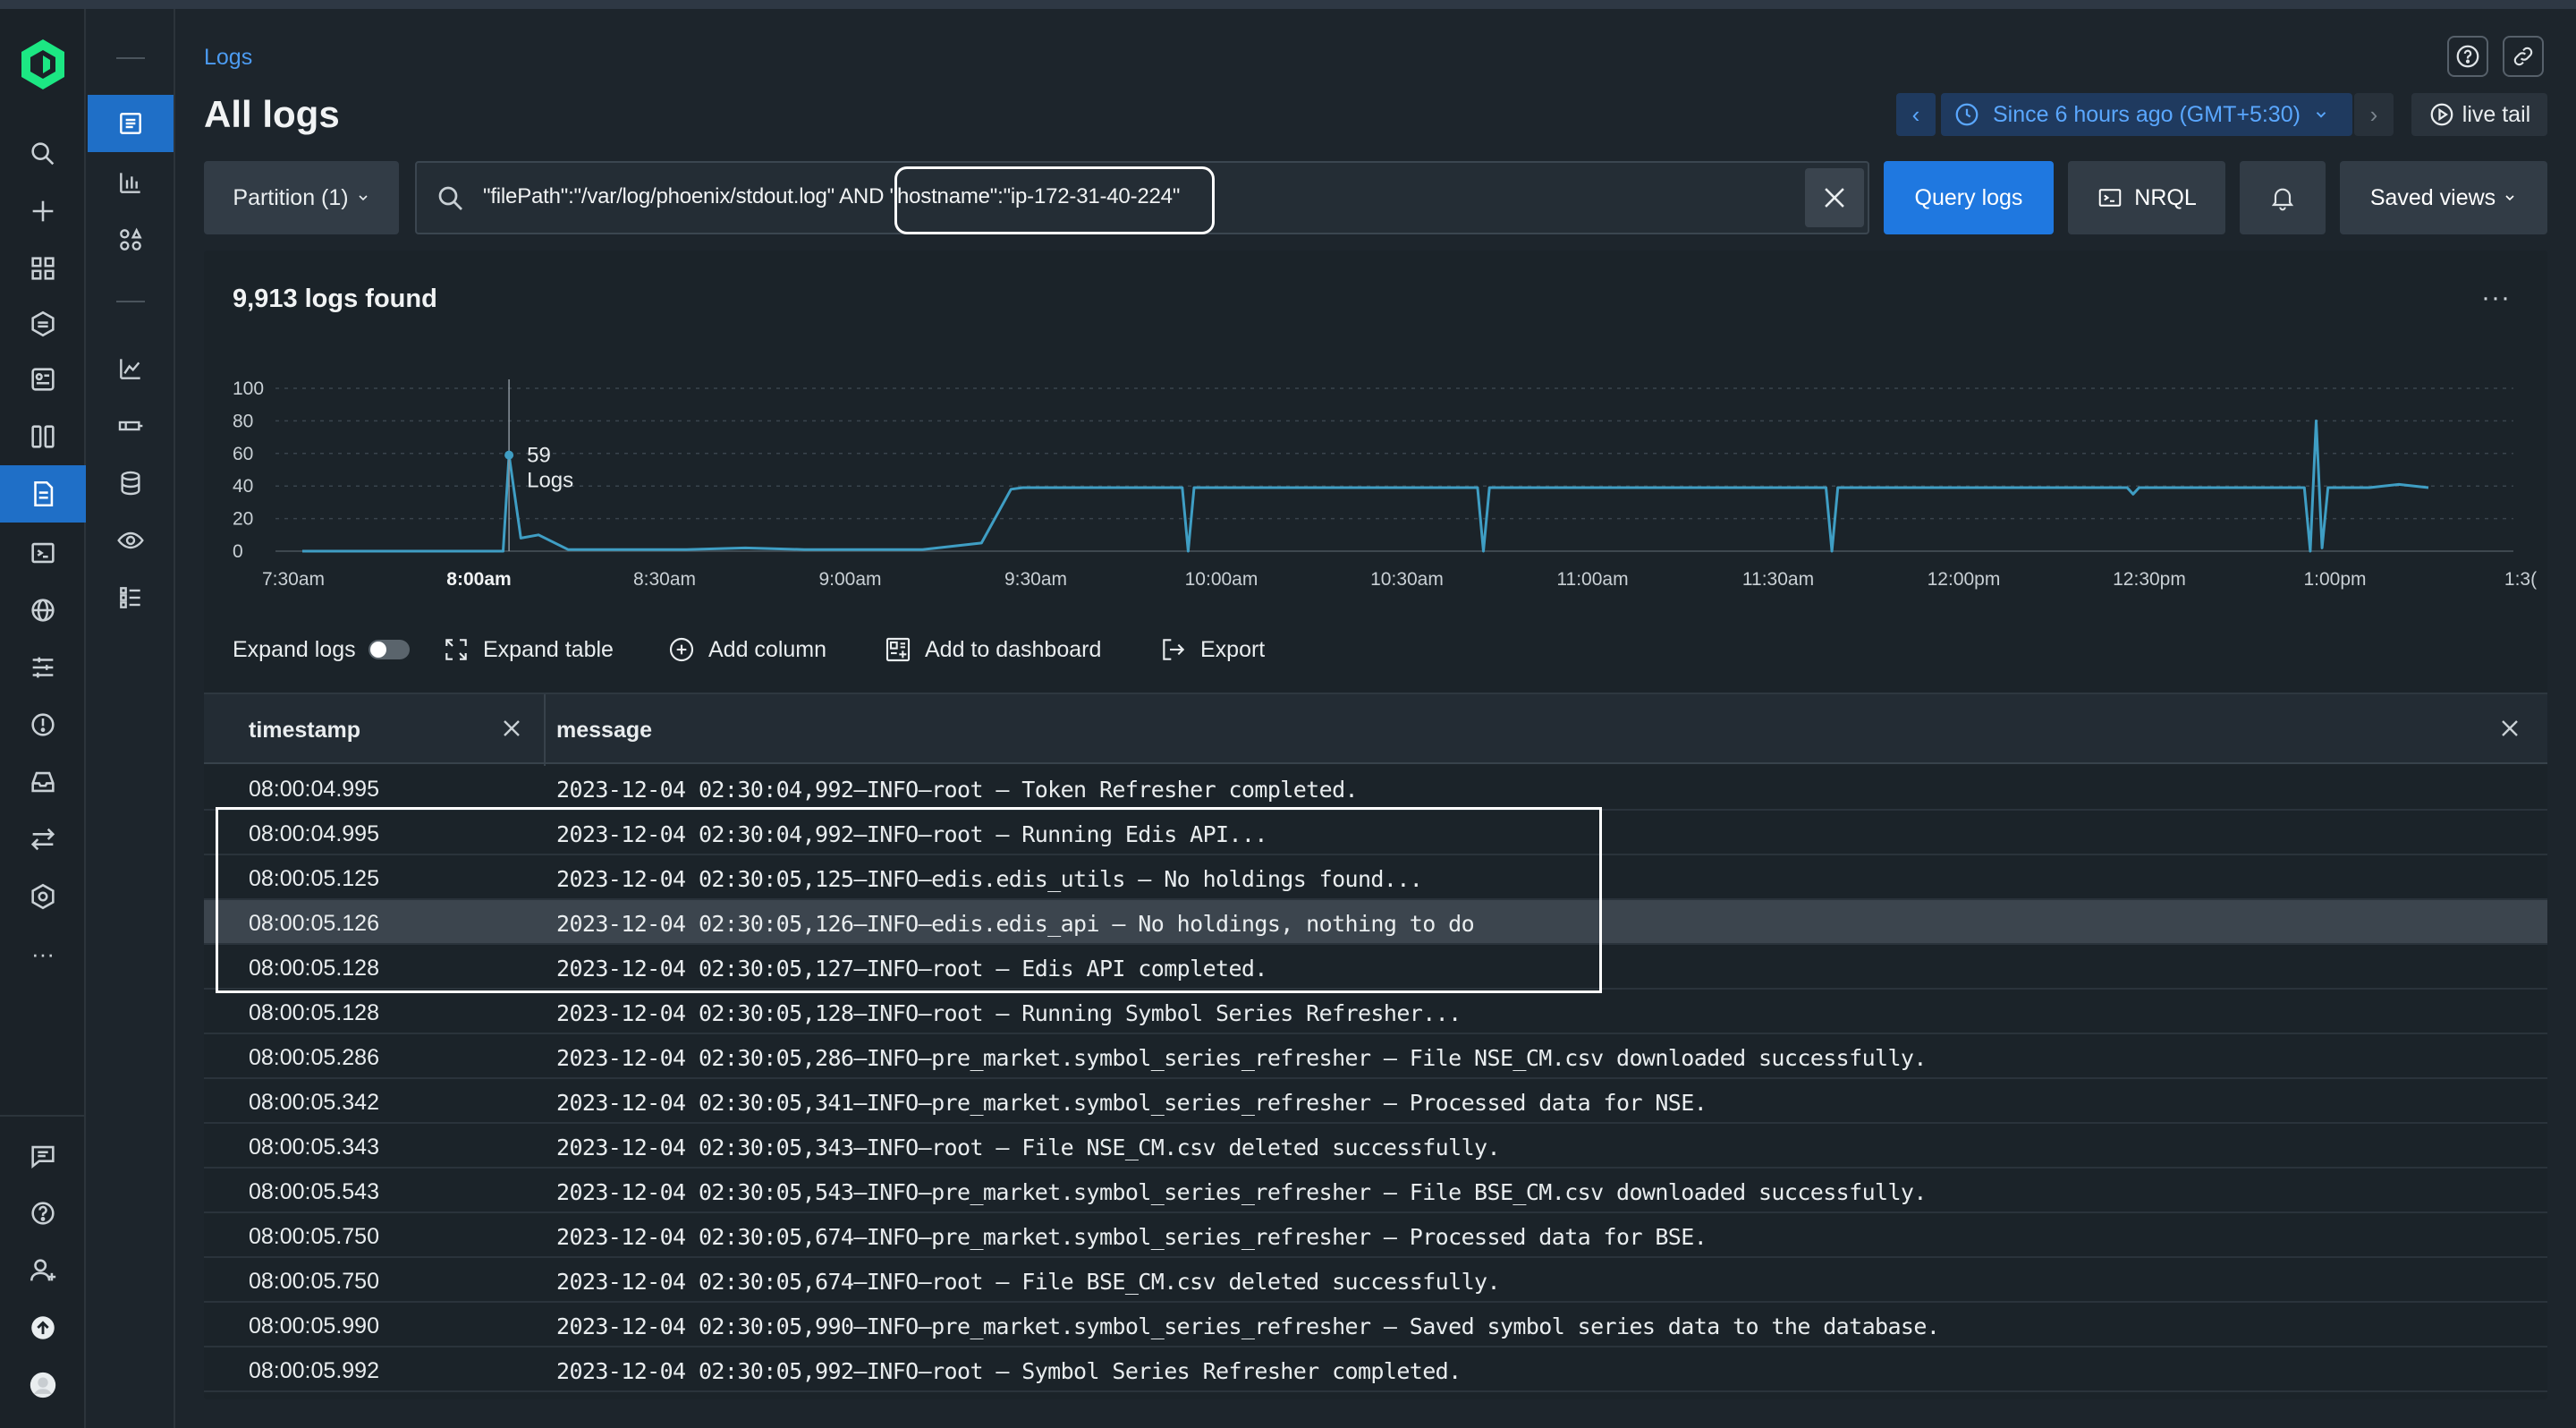 The width and height of the screenshot is (2576, 1428). I want to click on chart-more-menu: ···, so click(2496, 298).